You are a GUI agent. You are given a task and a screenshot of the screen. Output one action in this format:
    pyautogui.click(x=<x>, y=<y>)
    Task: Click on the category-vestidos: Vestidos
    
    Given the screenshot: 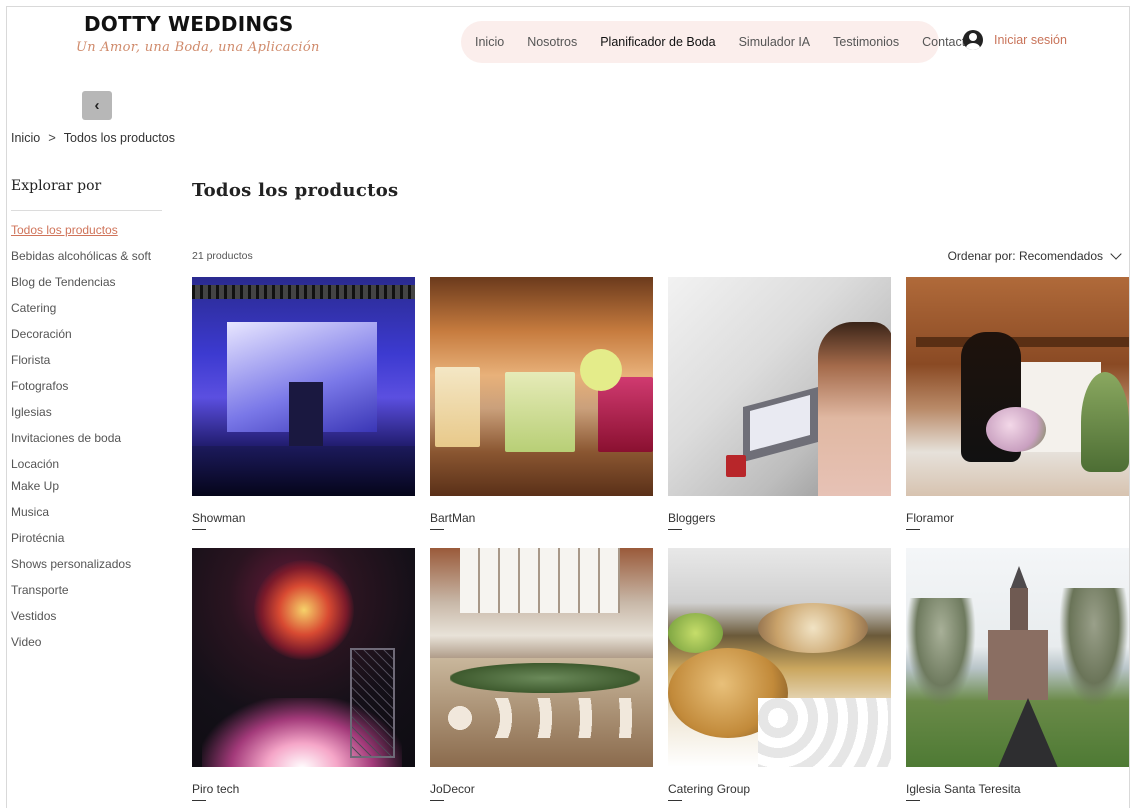 What is the action you would take?
    pyautogui.click(x=81, y=621)
    